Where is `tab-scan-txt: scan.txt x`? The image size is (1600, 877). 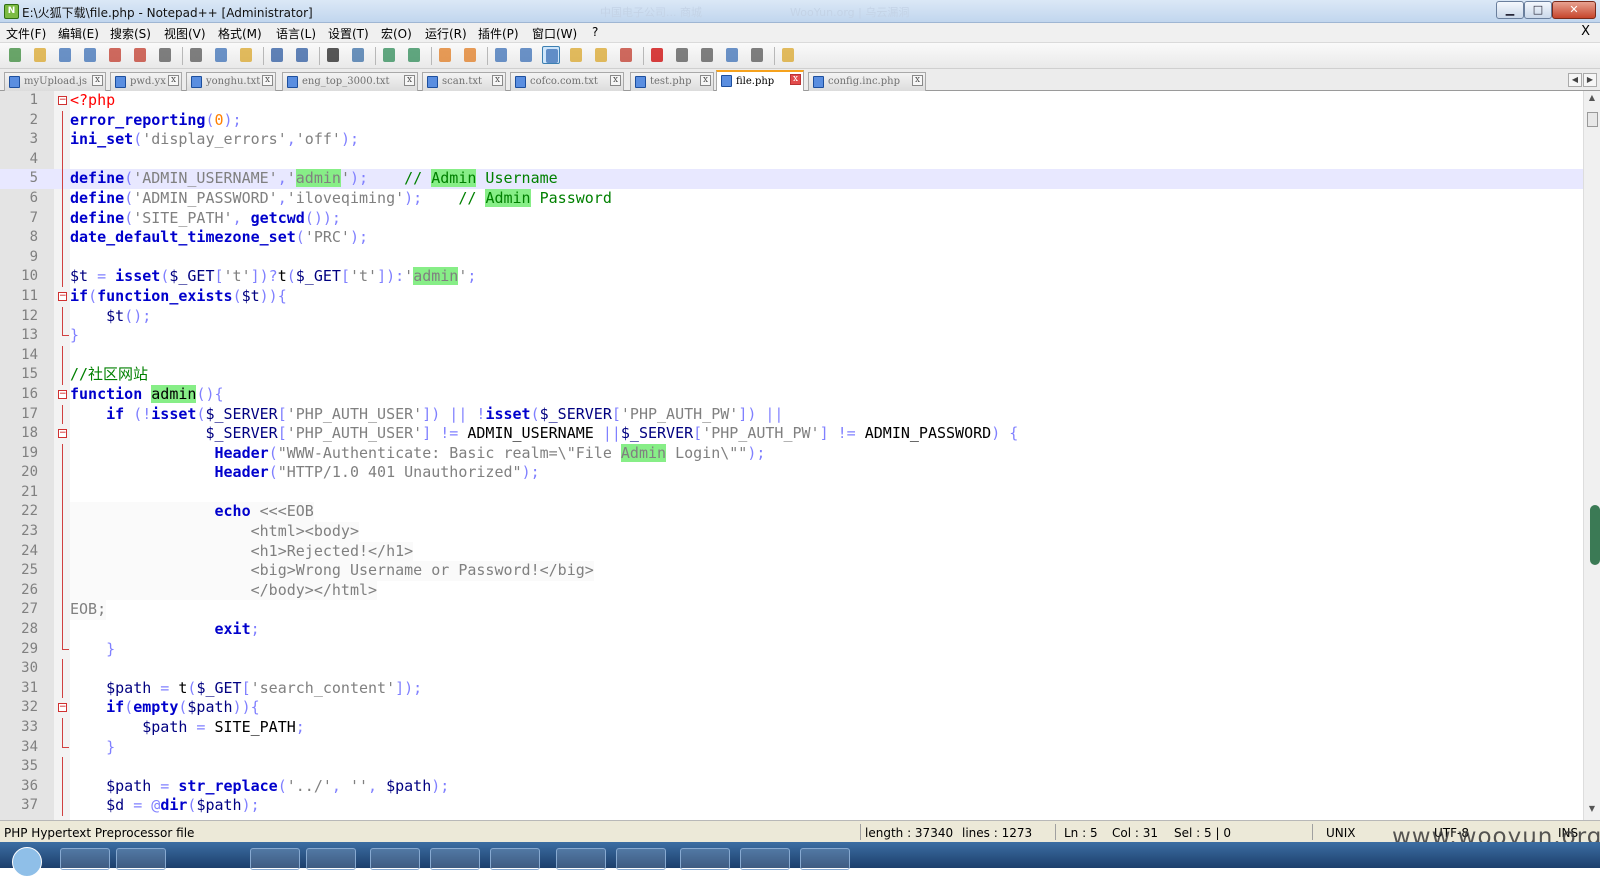 tab-scan-txt: scan.txt x is located at coordinates (464, 81).